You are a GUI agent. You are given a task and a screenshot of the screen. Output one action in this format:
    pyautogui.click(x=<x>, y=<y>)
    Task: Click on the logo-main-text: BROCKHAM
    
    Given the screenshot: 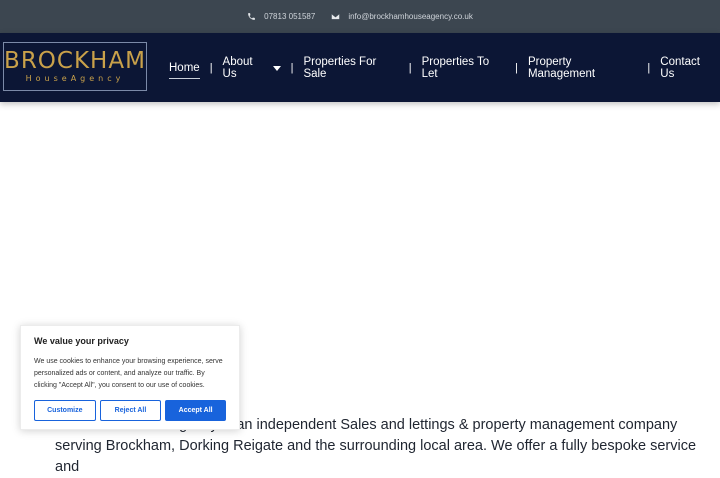 What is the action you would take?
    pyautogui.click(x=75, y=60)
    